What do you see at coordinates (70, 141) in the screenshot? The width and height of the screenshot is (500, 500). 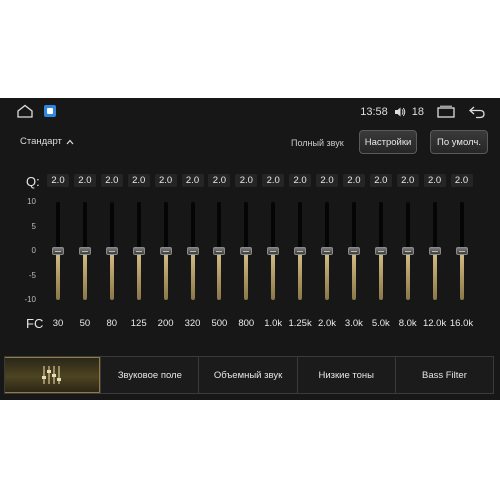 I see `chevron-up-icon` at bounding box center [70, 141].